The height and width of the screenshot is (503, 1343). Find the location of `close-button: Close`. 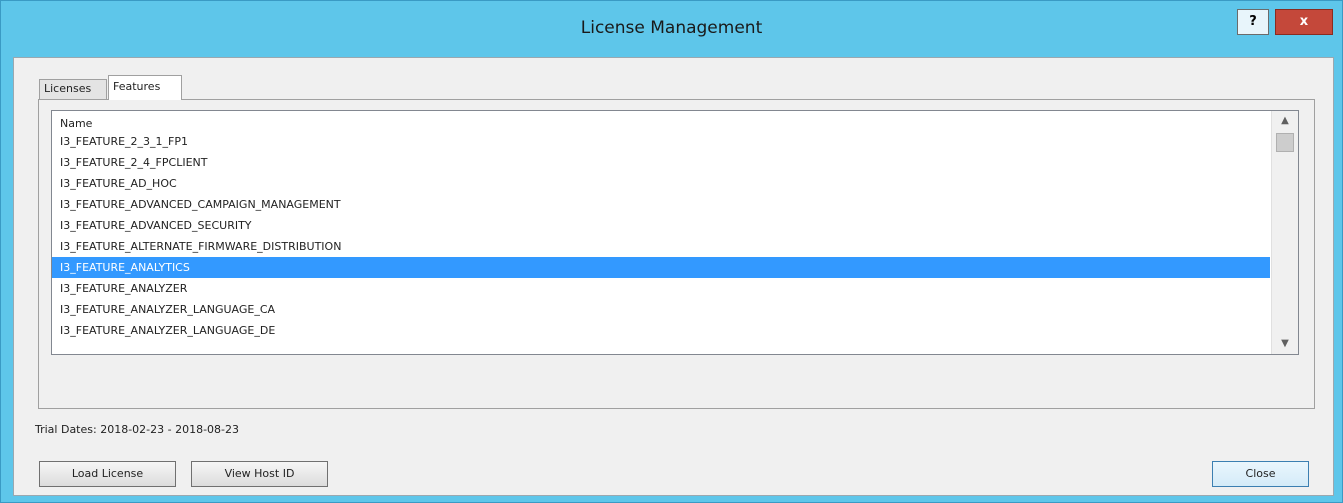

close-button: Close is located at coordinates (1260, 474).